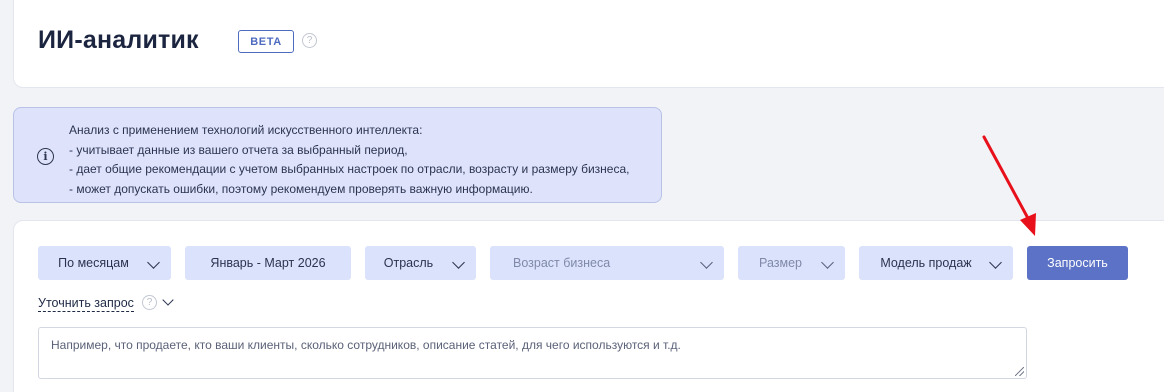 The height and width of the screenshot is (392, 1164). Describe the element at coordinates (86, 304) in the screenshot. I see `refine-request-toggle: Уточнить запрос` at that location.